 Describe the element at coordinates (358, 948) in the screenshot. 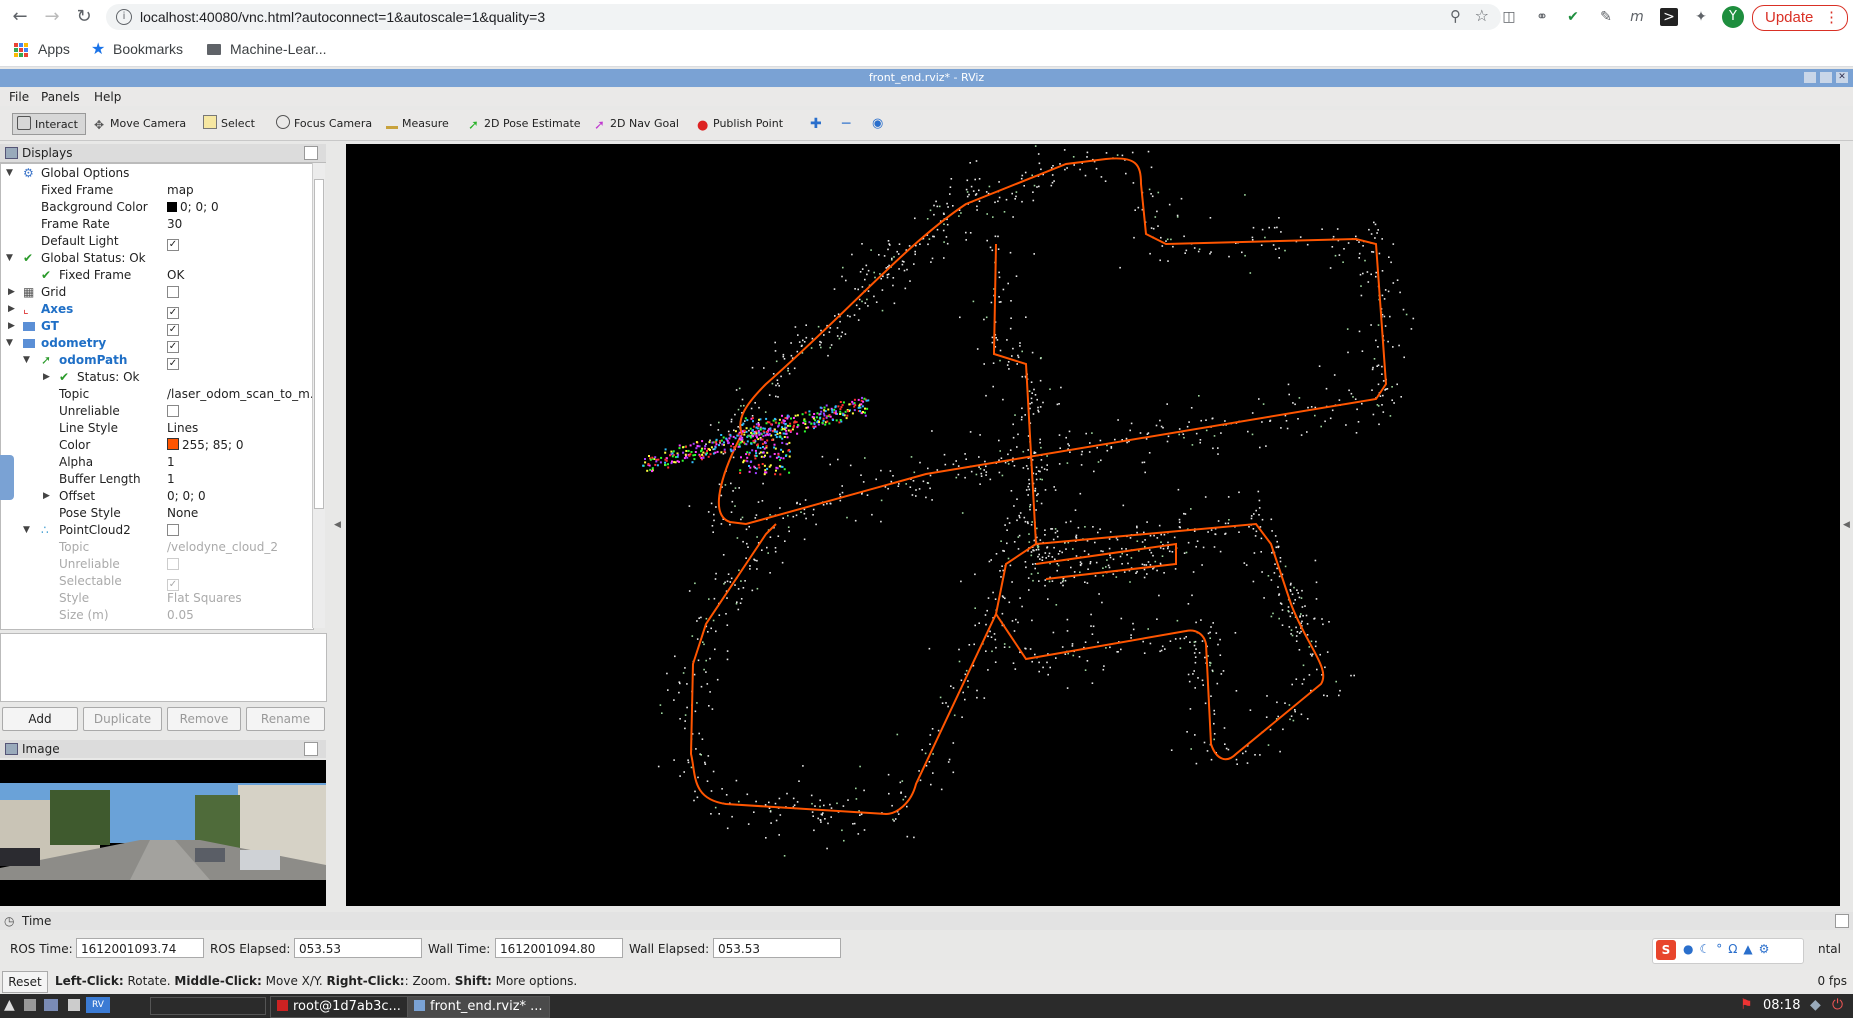

I see `ros-elapsed-field: 053.53` at that location.